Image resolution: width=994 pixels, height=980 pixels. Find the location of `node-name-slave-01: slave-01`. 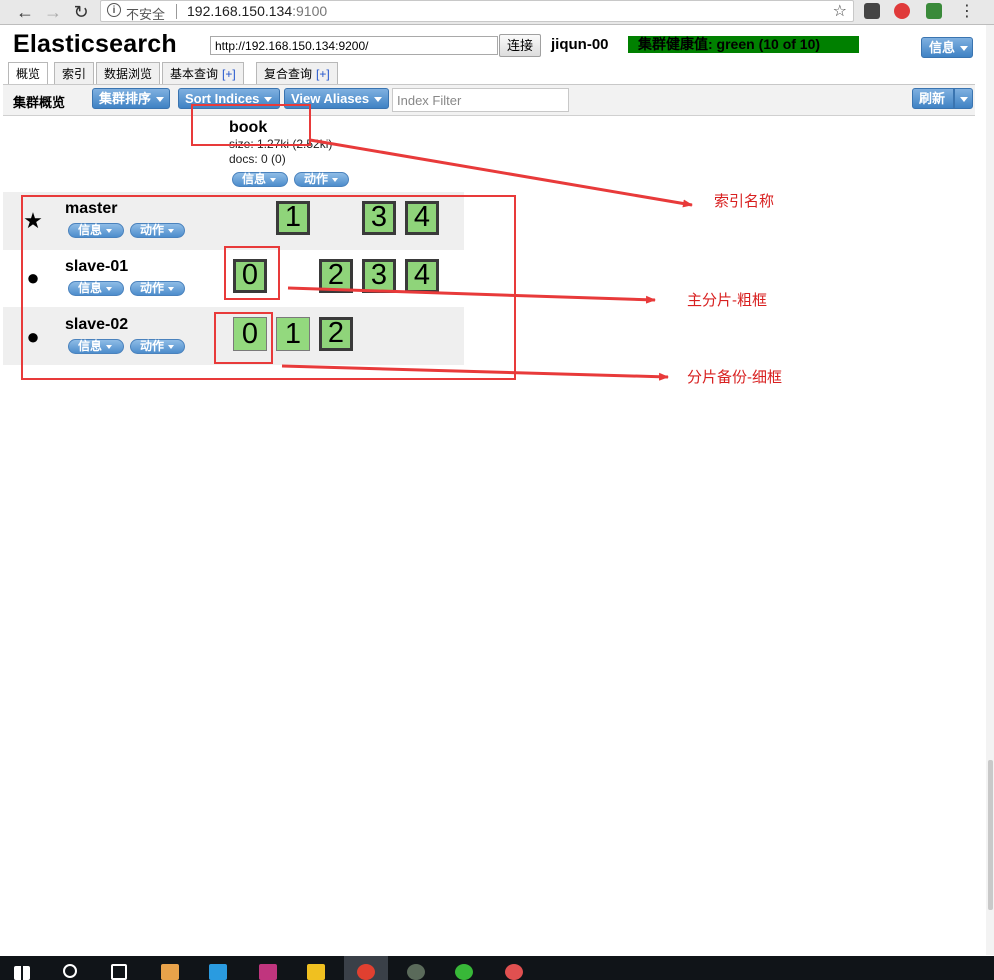

node-name-slave-01: slave-01 is located at coordinates (97, 266).